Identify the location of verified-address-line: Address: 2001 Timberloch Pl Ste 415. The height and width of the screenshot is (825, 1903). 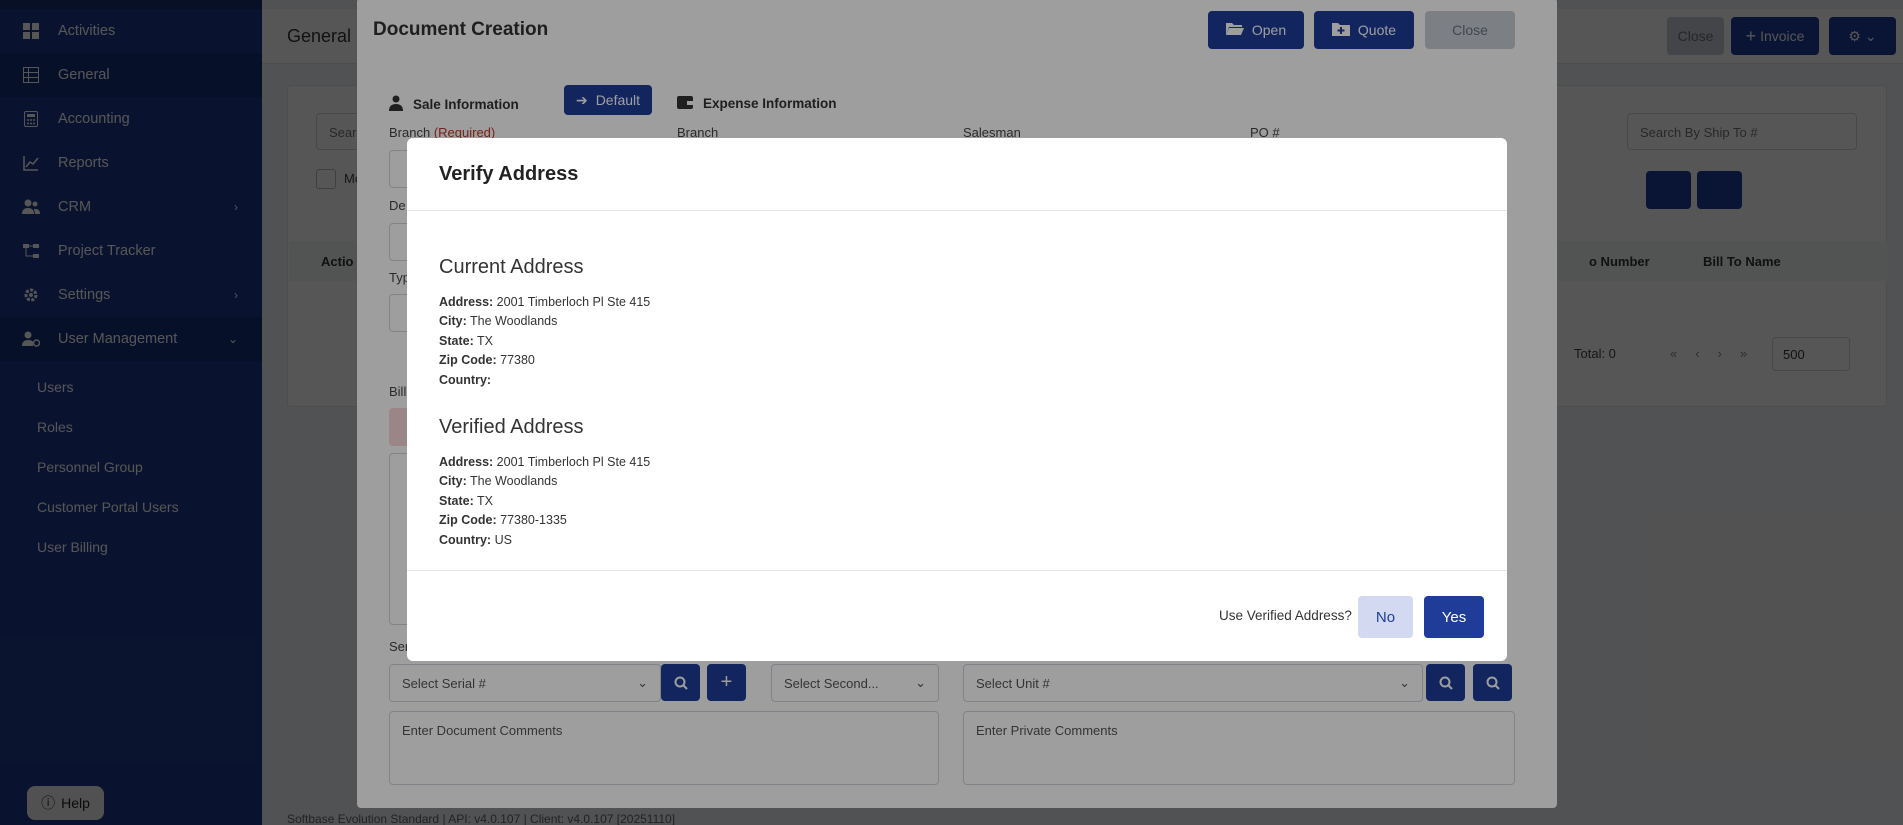
(544, 462).